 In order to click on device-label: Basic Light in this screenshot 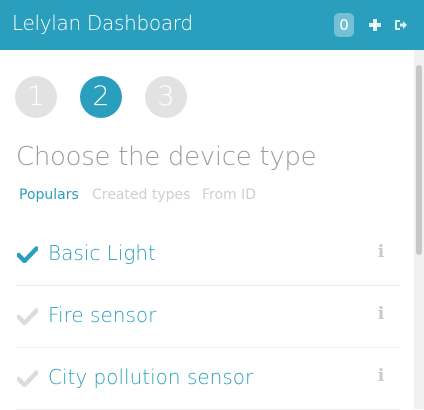, I will do `click(102, 253)`.